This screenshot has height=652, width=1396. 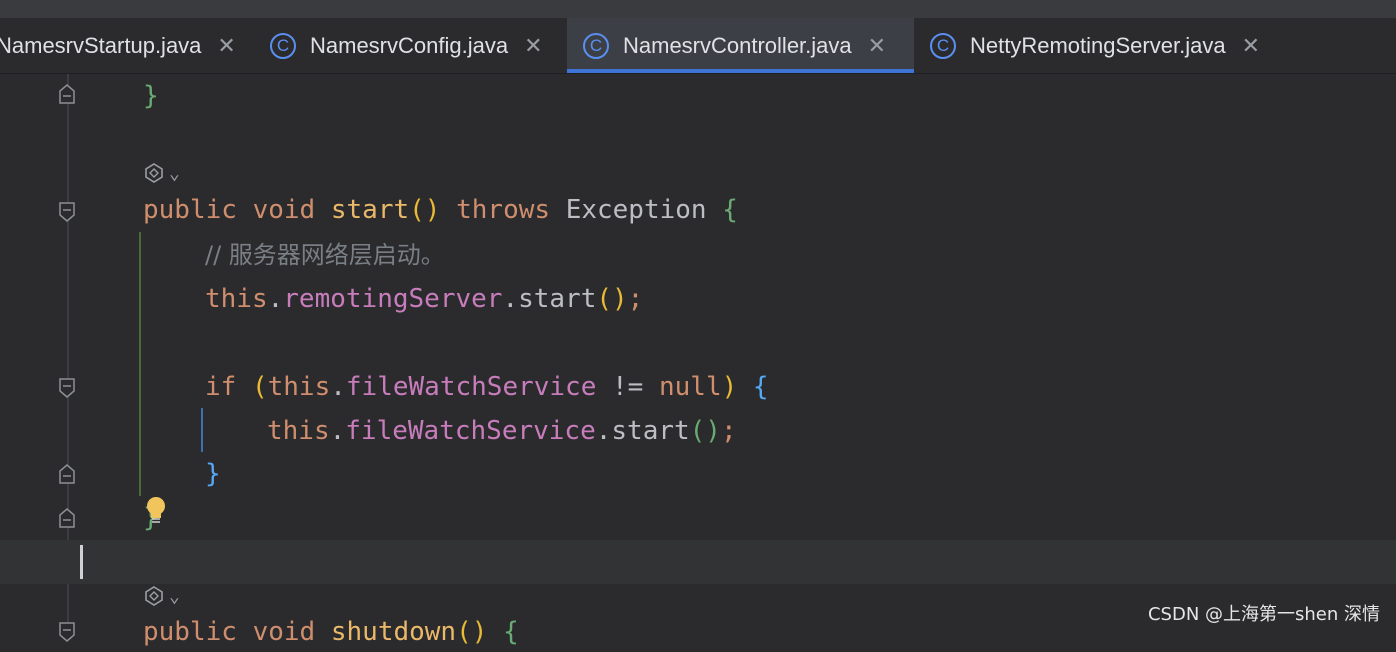 What do you see at coordinates (502, 431) in the screenshot?
I see `code-line: this.fileWatchService.start();` at bounding box center [502, 431].